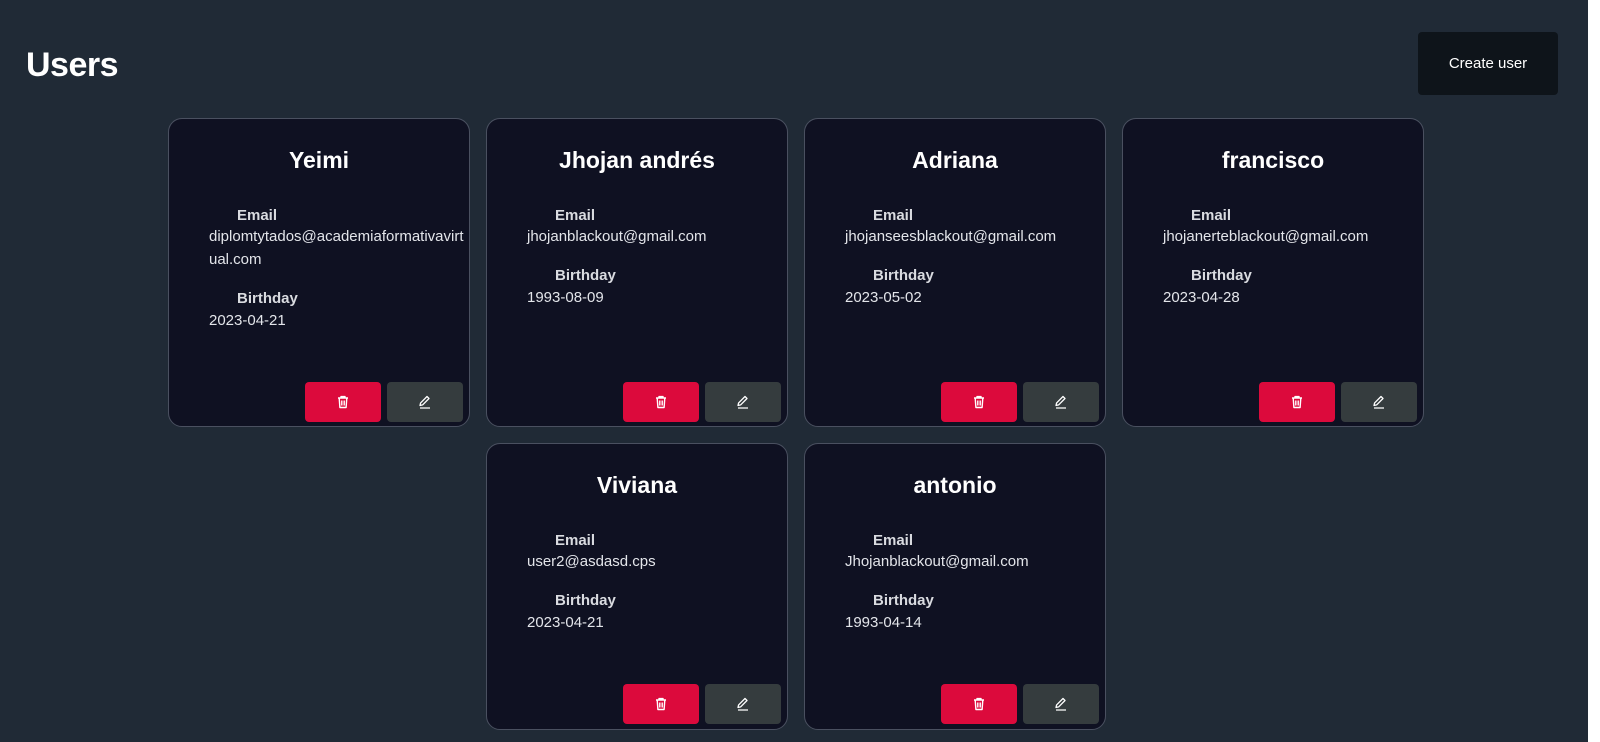 Image resolution: width=1600 pixels, height=742 pixels. What do you see at coordinates (1201, 297) in the screenshot?
I see `birthday-value: 2023-04-28` at bounding box center [1201, 297].